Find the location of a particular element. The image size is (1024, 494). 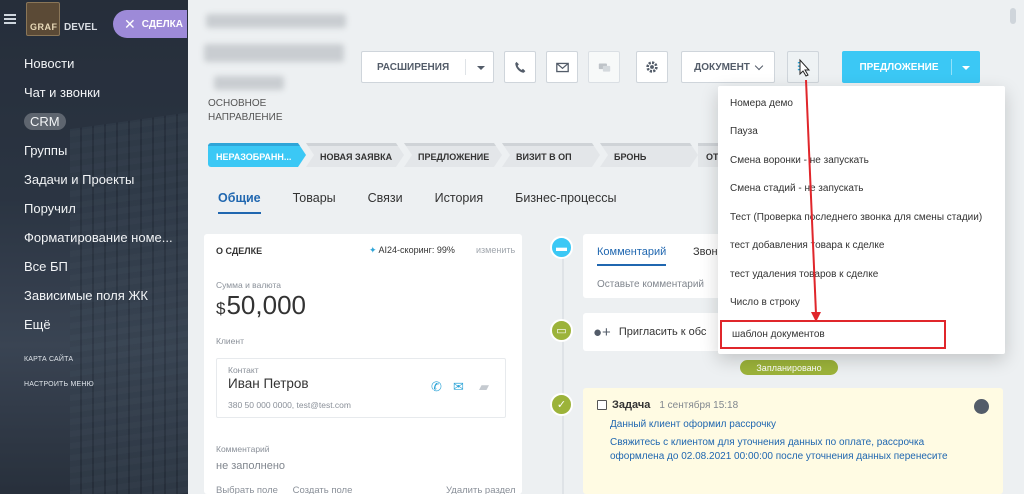

email-button is located at coordinates (562, 67).